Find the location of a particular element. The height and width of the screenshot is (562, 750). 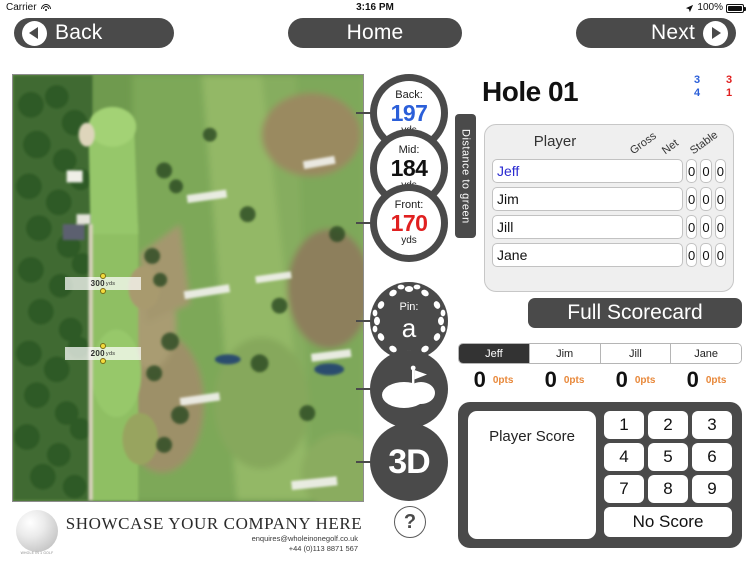

key-3: 3 is located at coordinates (712, 425).